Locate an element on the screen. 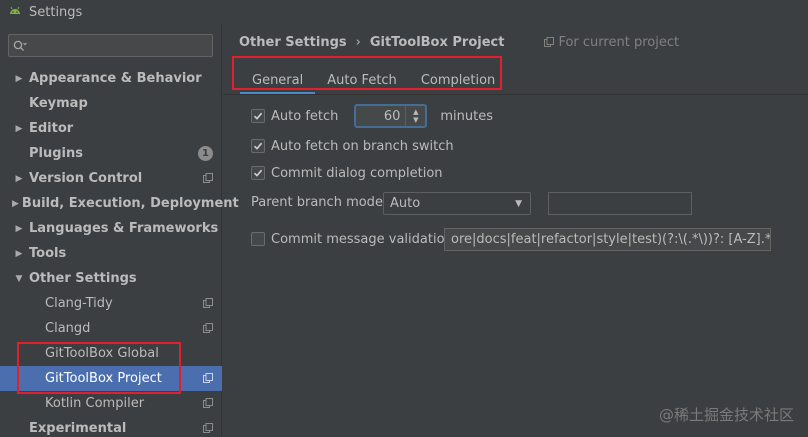  parent-branch-mode-label: Parent branch mode is located at coordinates (317, 202).